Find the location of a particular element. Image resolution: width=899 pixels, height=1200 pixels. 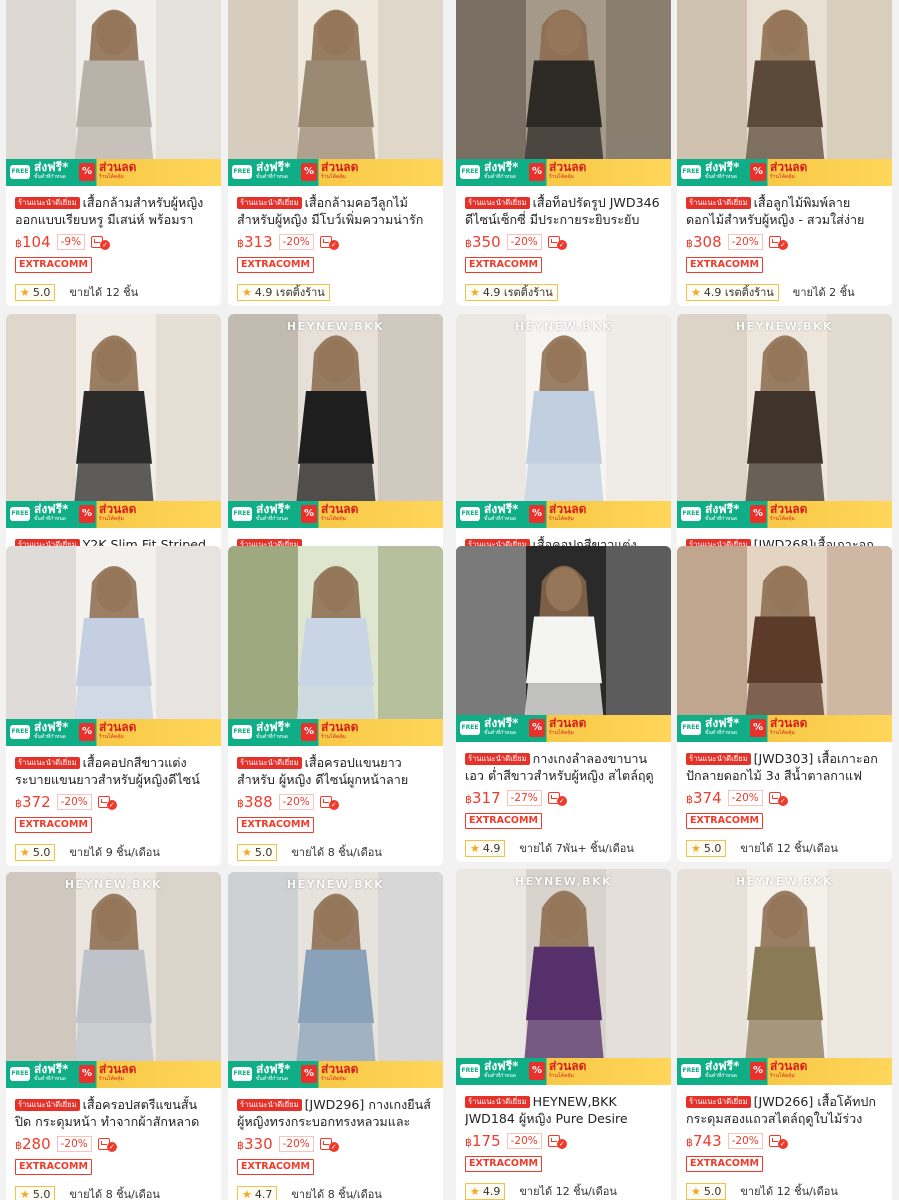

rating-value: 4.9 เรตติ้งร้าน is located at coordinates (289, 292).